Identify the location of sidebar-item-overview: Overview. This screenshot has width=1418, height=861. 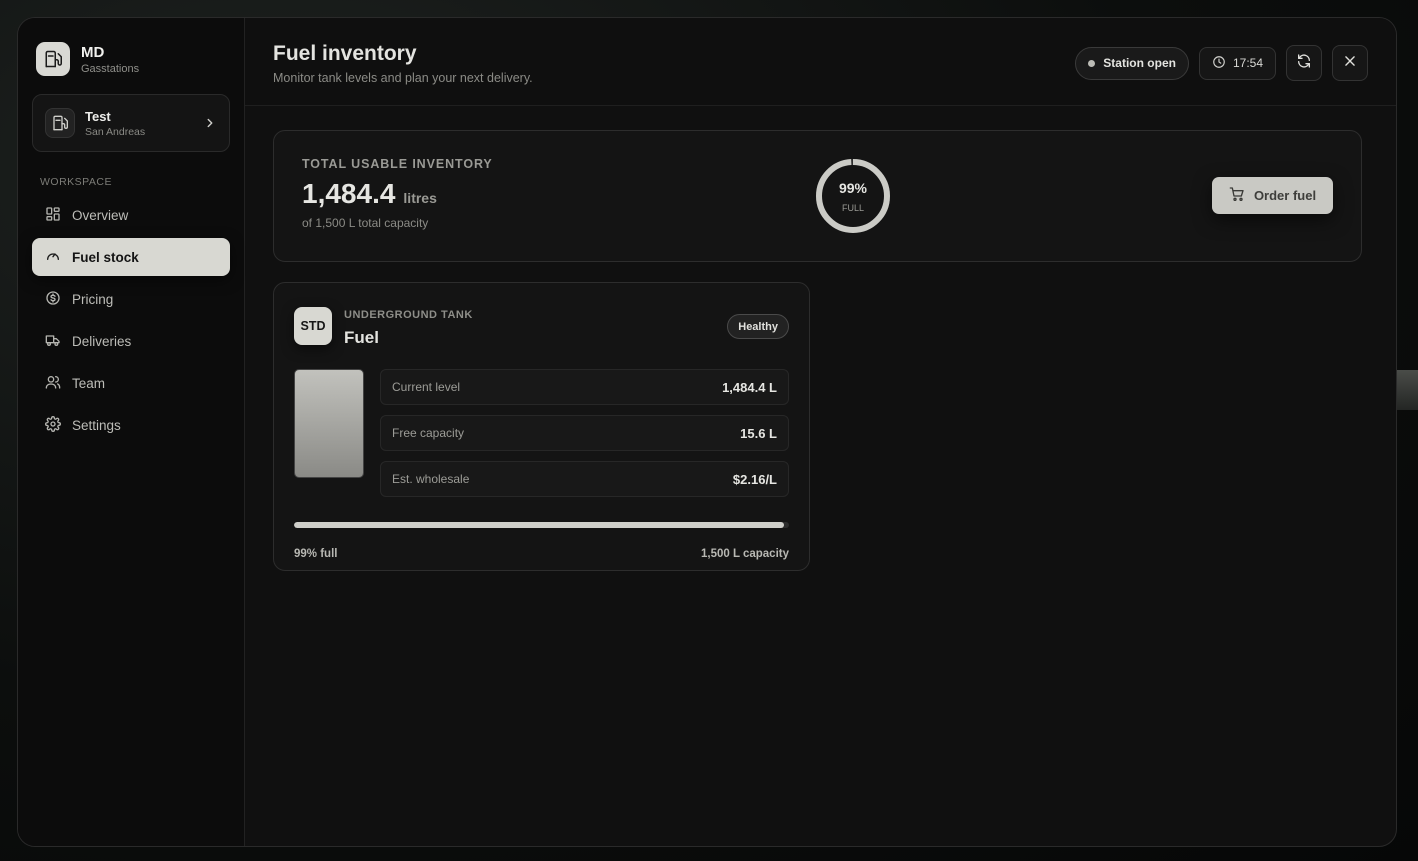
(131, 215).